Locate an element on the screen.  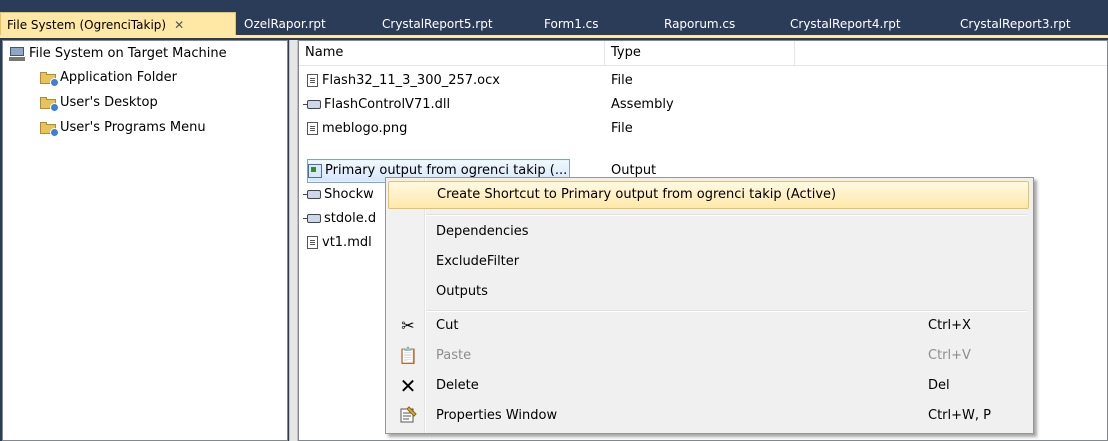
tree-item-label: User's Programs Menu is located at coordinates (133, 127).